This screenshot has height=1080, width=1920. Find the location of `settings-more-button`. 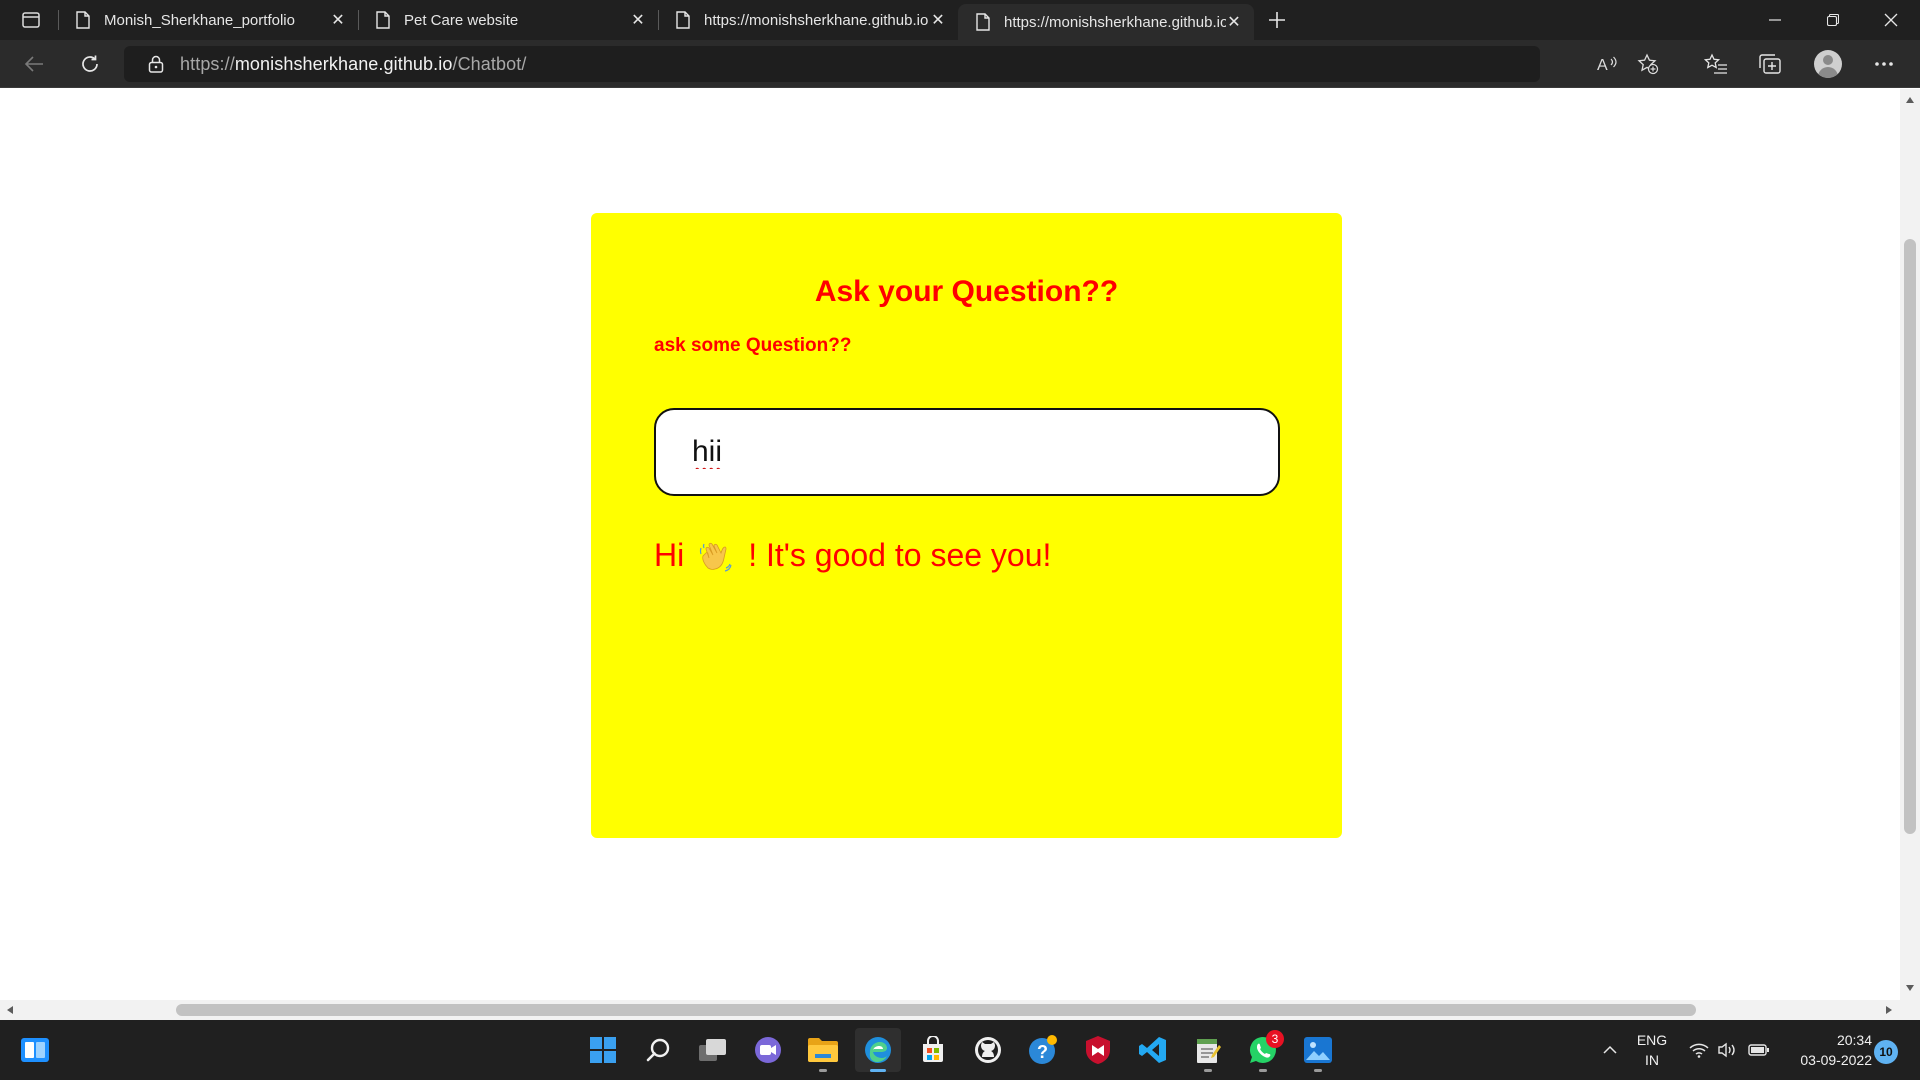

settings-more-button is located at coordinates (1884, 64).